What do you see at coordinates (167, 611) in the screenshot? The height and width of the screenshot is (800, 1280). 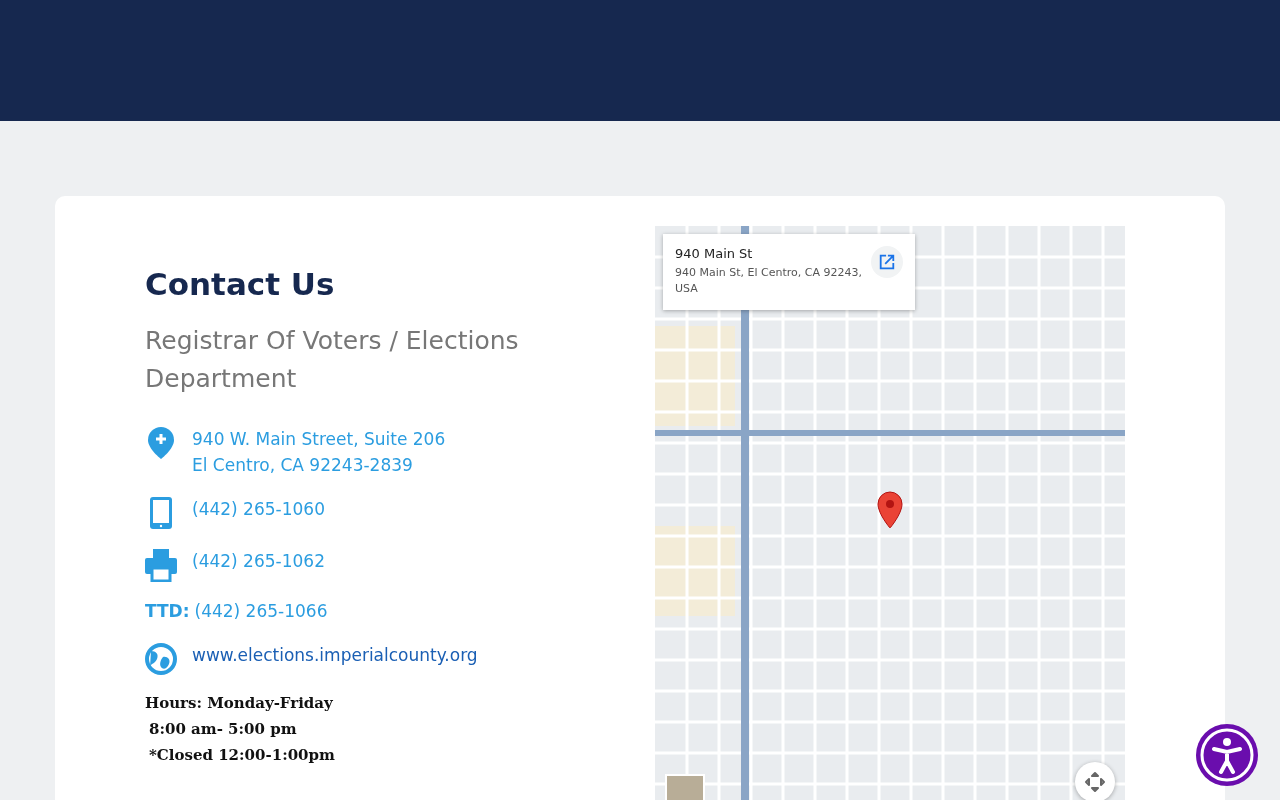 I see `ttd-label: TTD:` at bounding box center [167, 611].